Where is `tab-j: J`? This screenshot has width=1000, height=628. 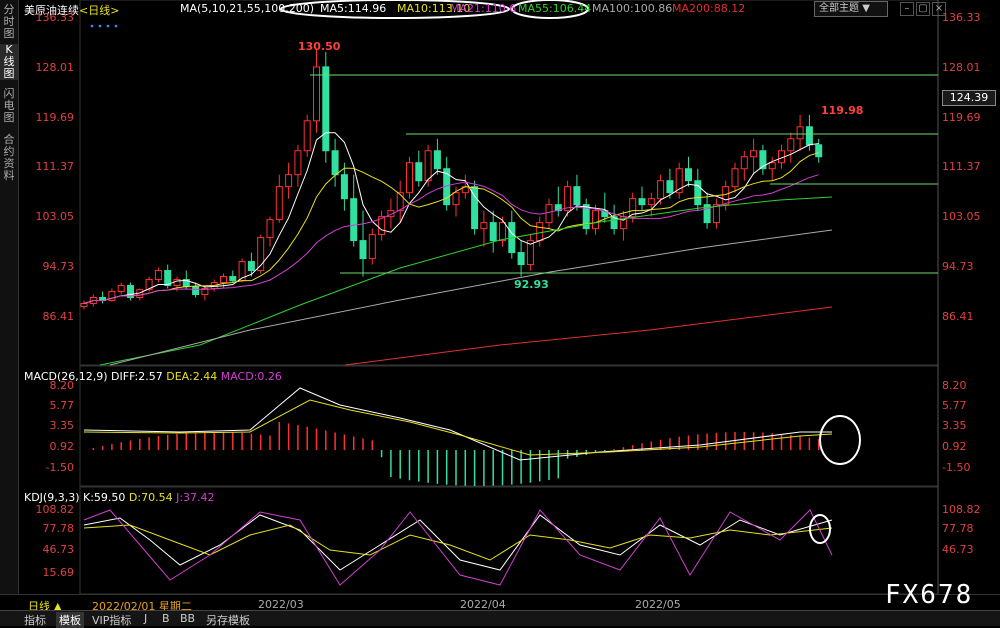
tab-j: J is located at coordinates (145, 618).